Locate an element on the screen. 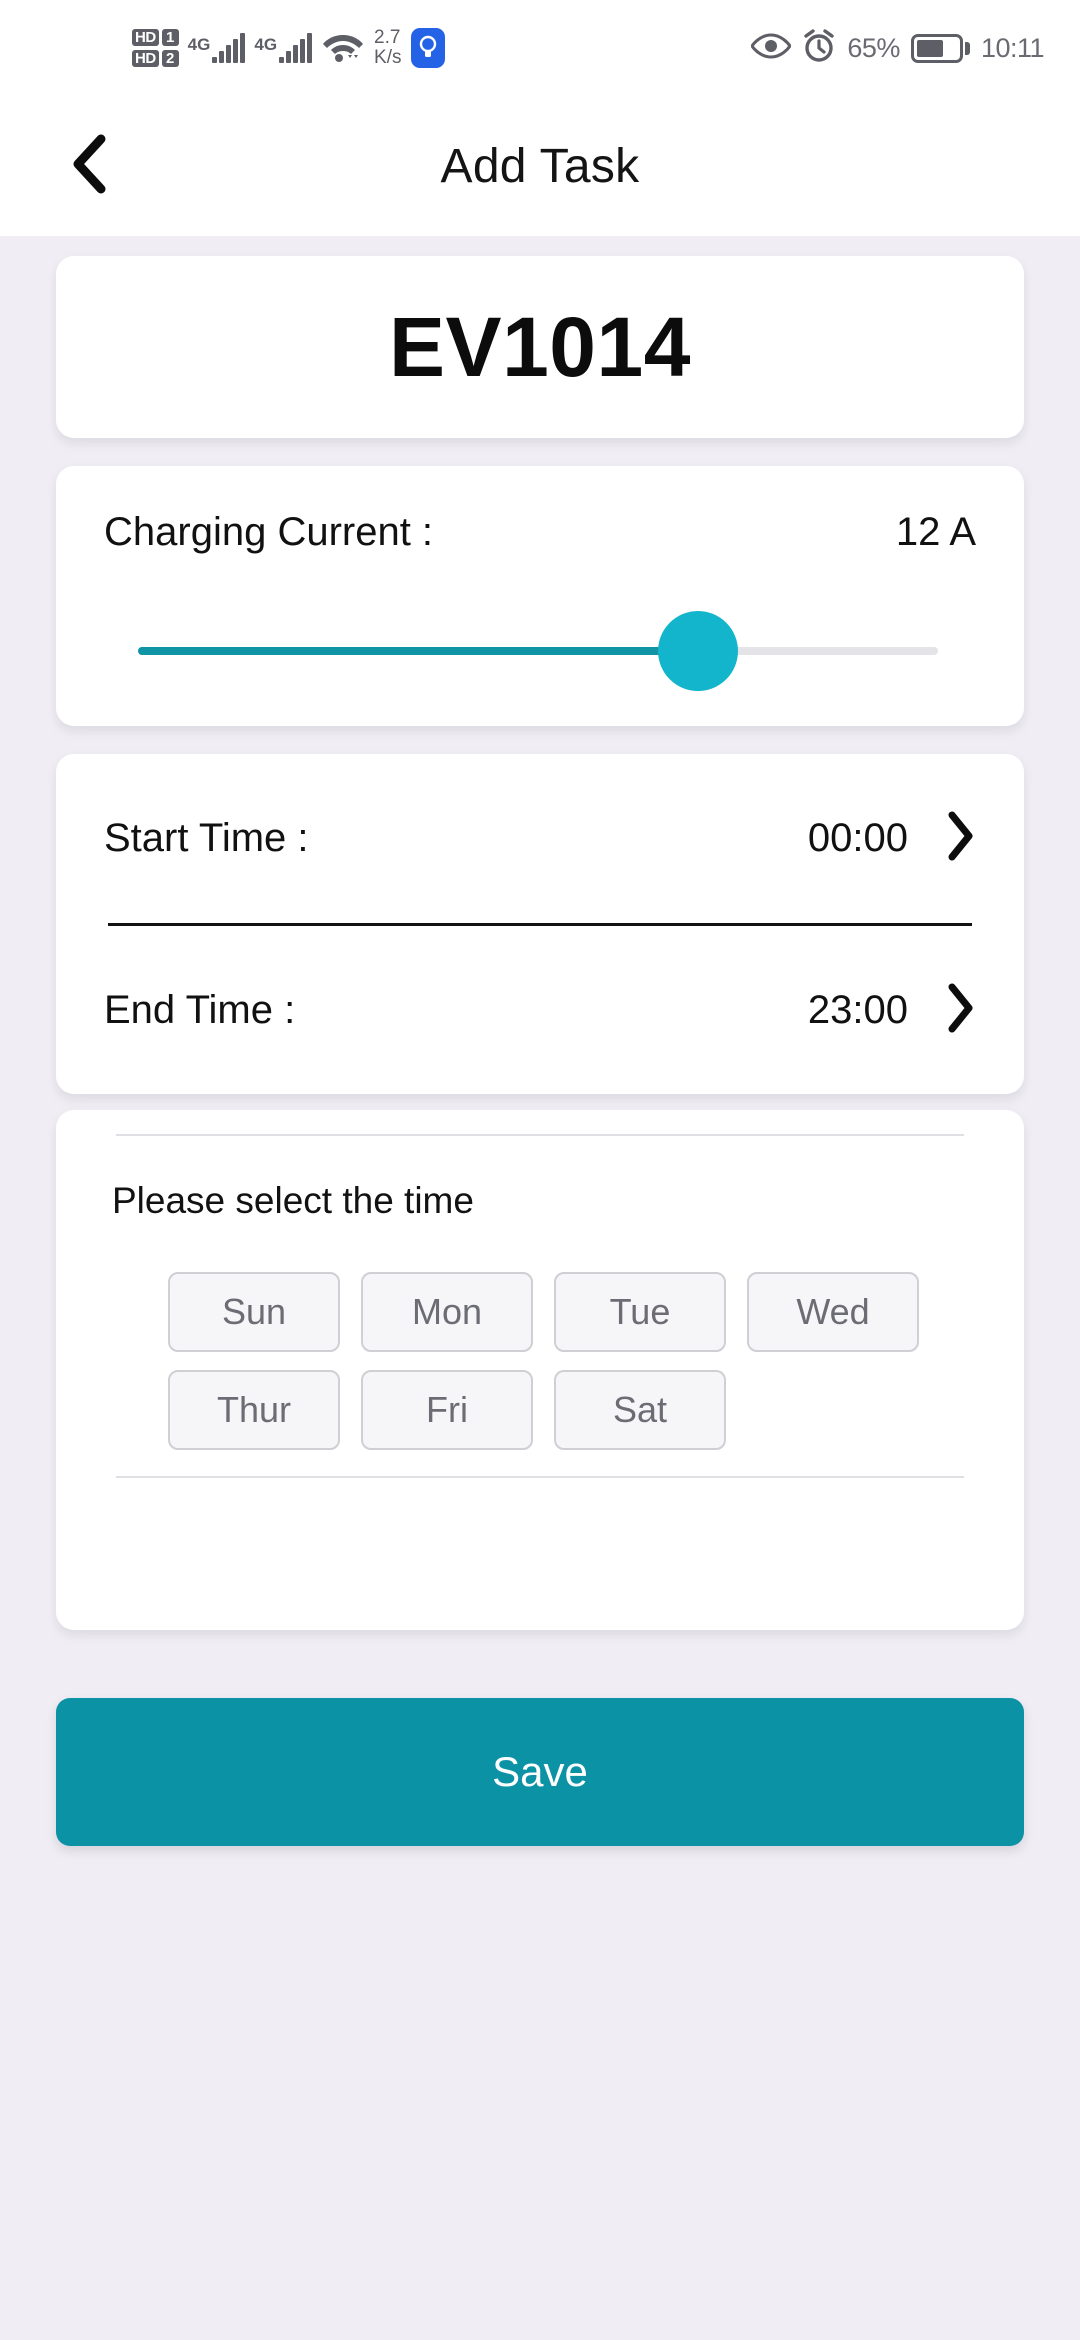  slider-thumb is located at coordinates (698, 651).